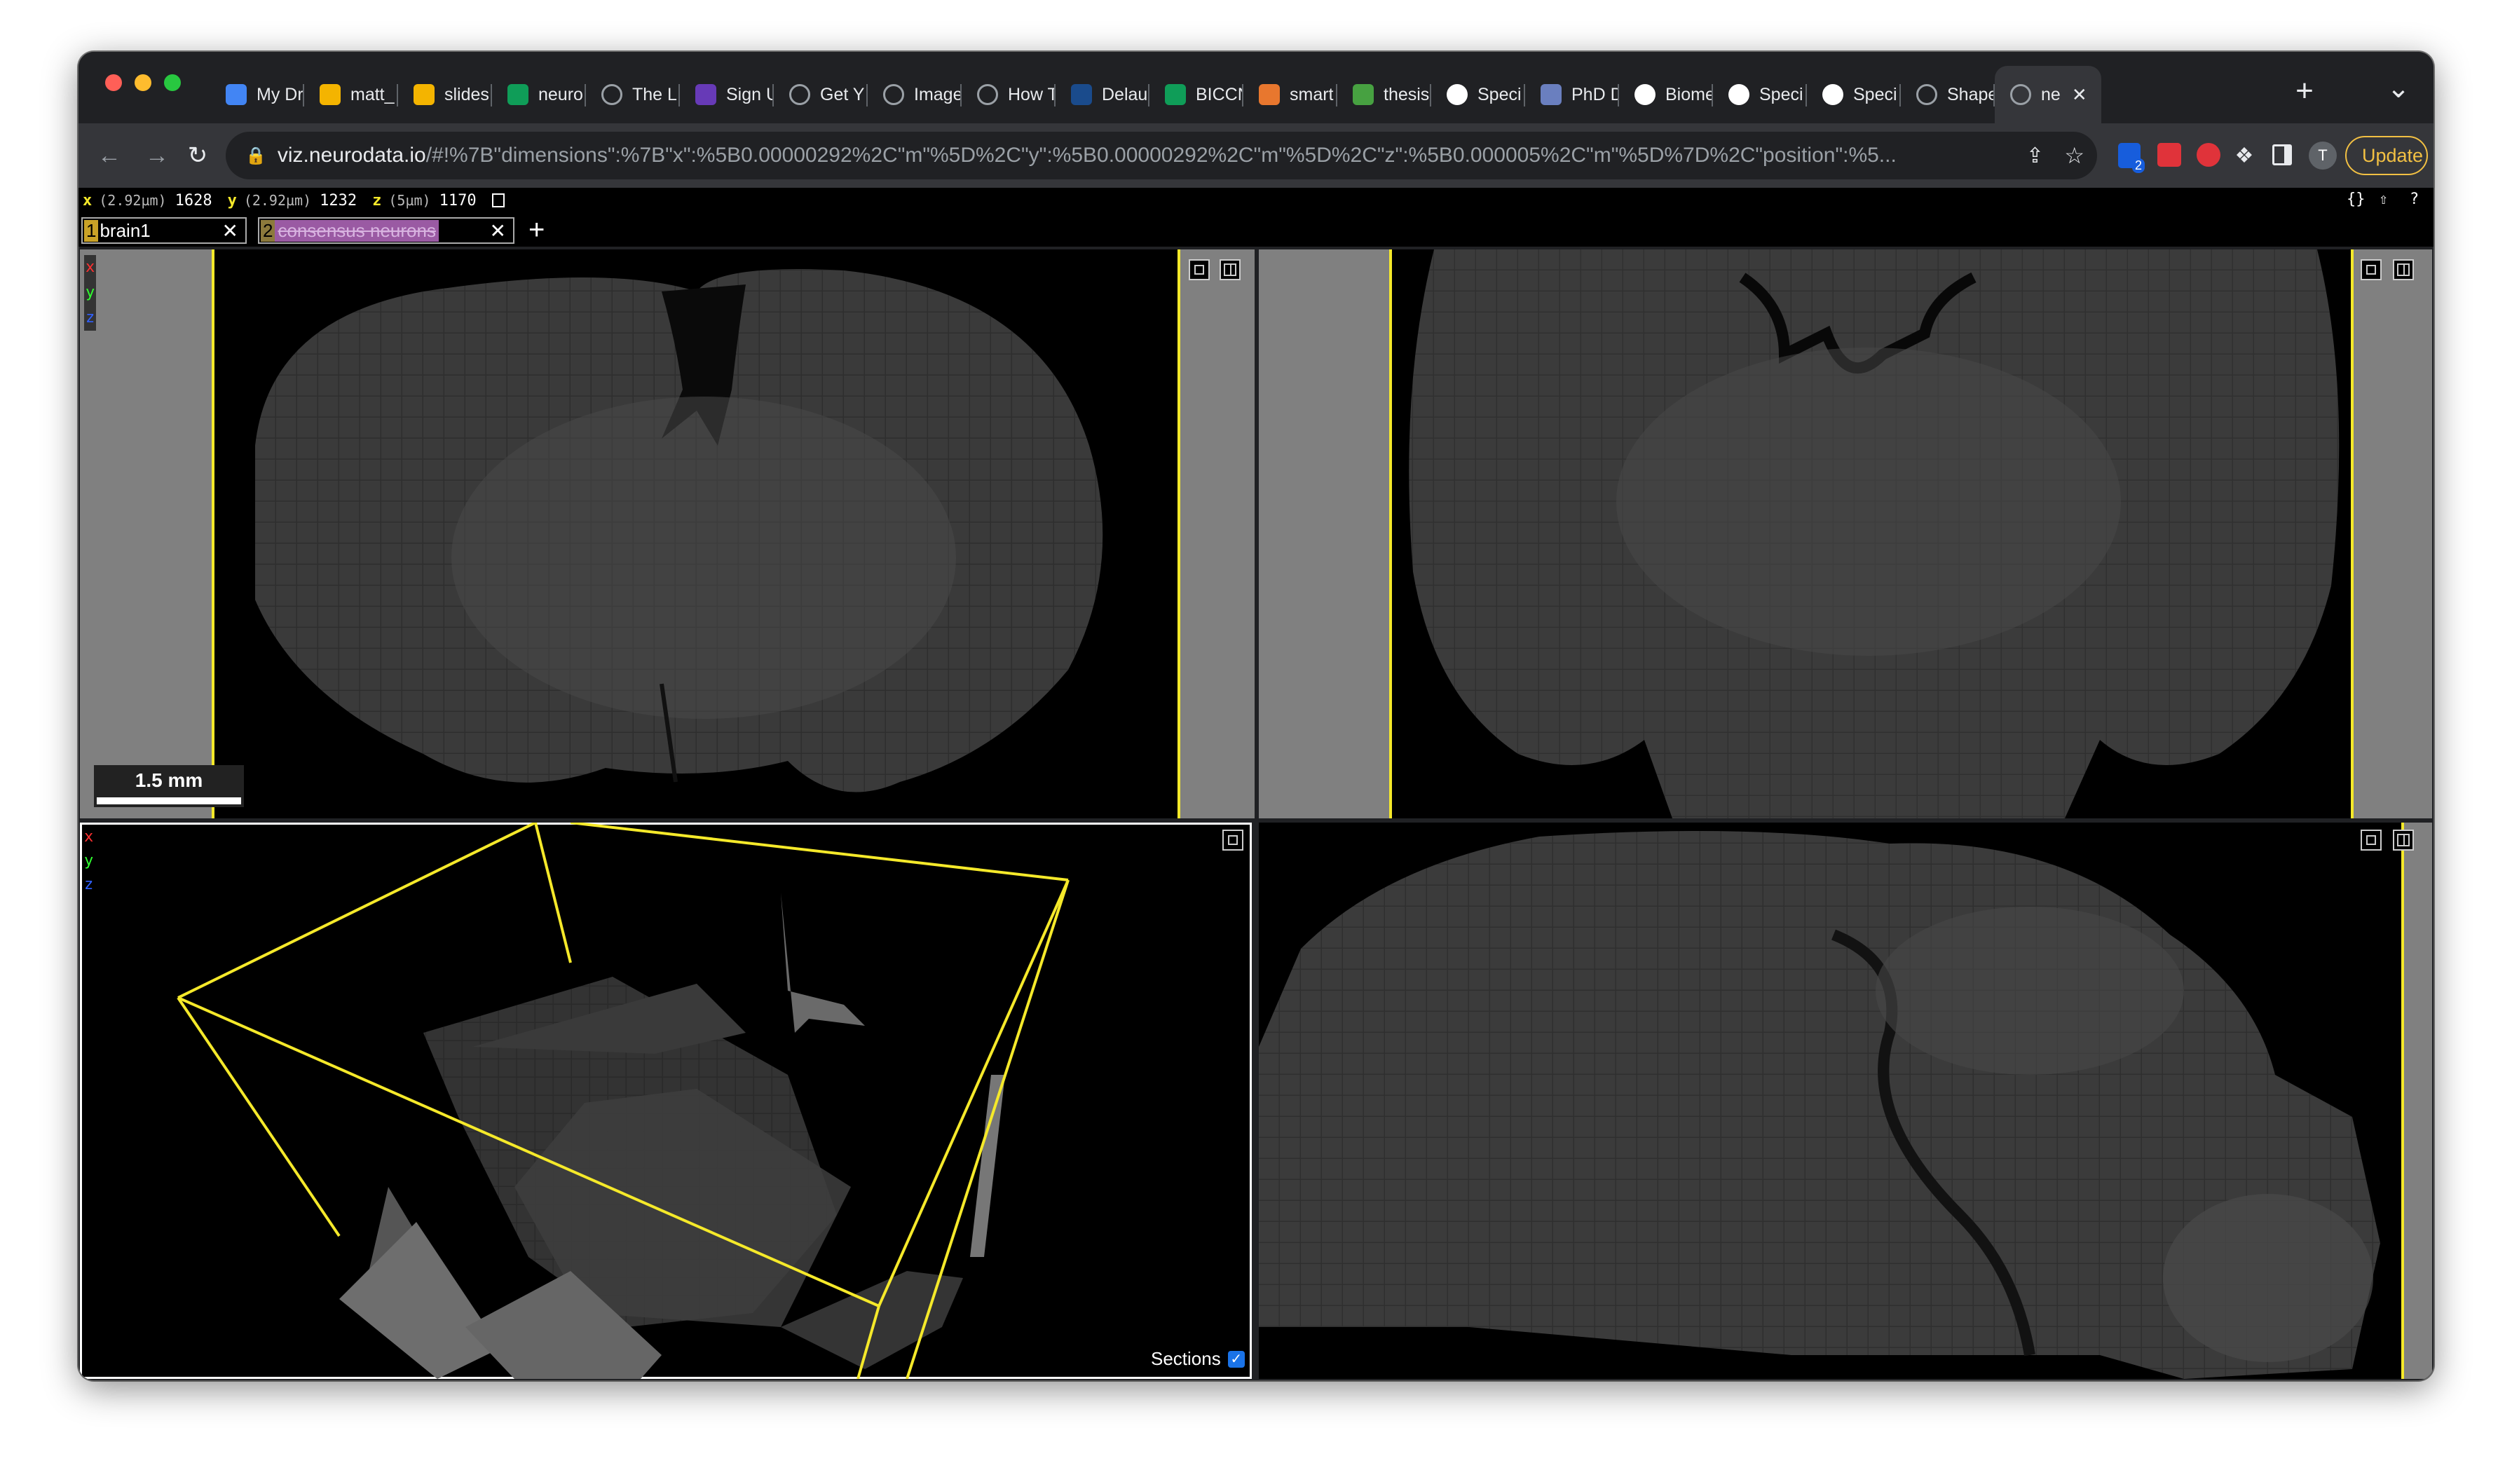 The height and width of the screenshot is (1484, 2512). What do you see at coordinates (1290, 94) in the screenshot?
I see `browser-tab: smart` at bounding box center [1290, 94].